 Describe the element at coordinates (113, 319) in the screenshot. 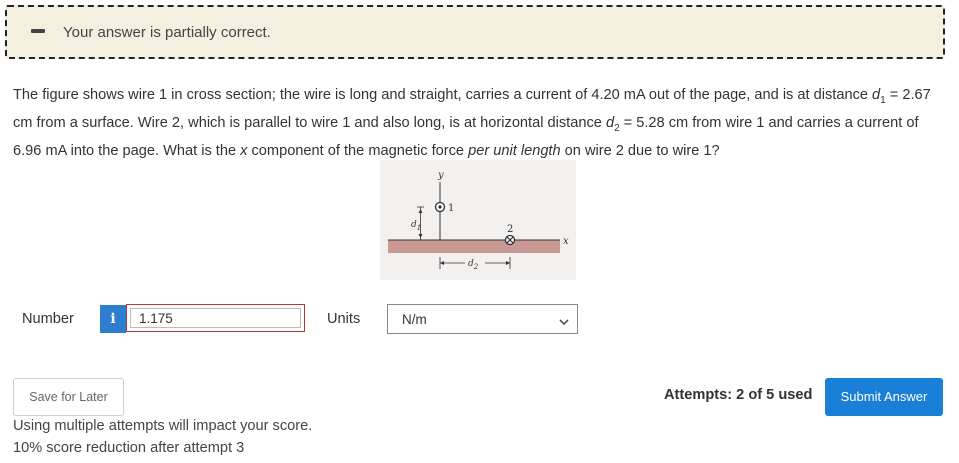

I see `info-icon: i` at that location.